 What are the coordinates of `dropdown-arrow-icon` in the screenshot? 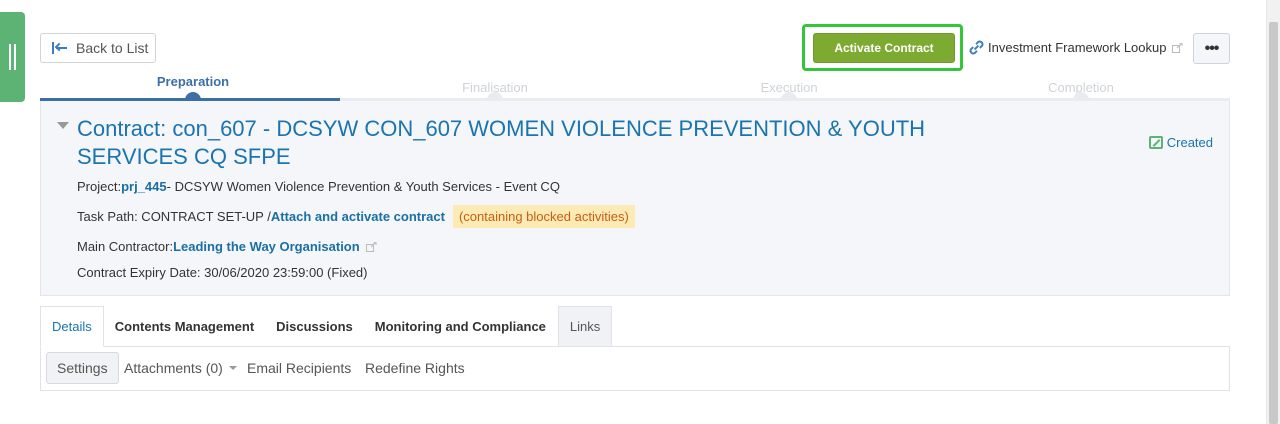 It's located at (232, 368).